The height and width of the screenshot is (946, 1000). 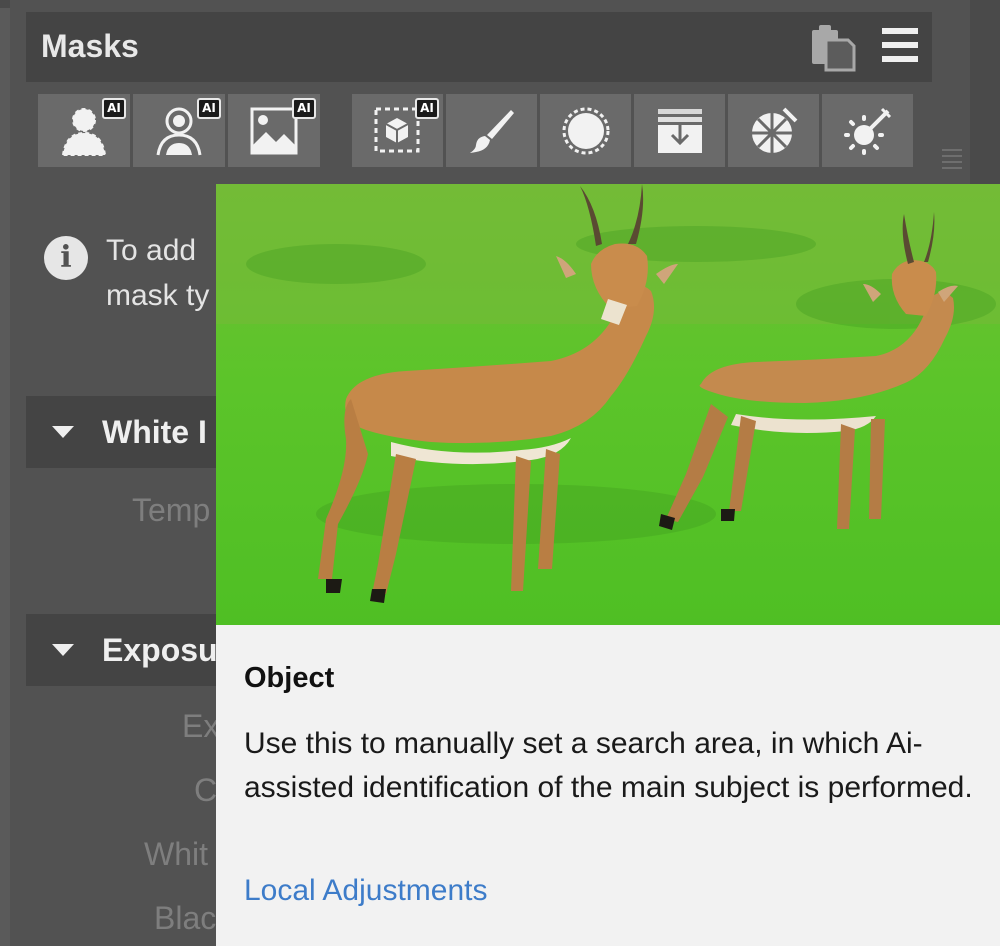 What do you see at coordinates (206, 790) in the screenshot?
I see `param-contrast-label: C` at bounding box center [206, 790].